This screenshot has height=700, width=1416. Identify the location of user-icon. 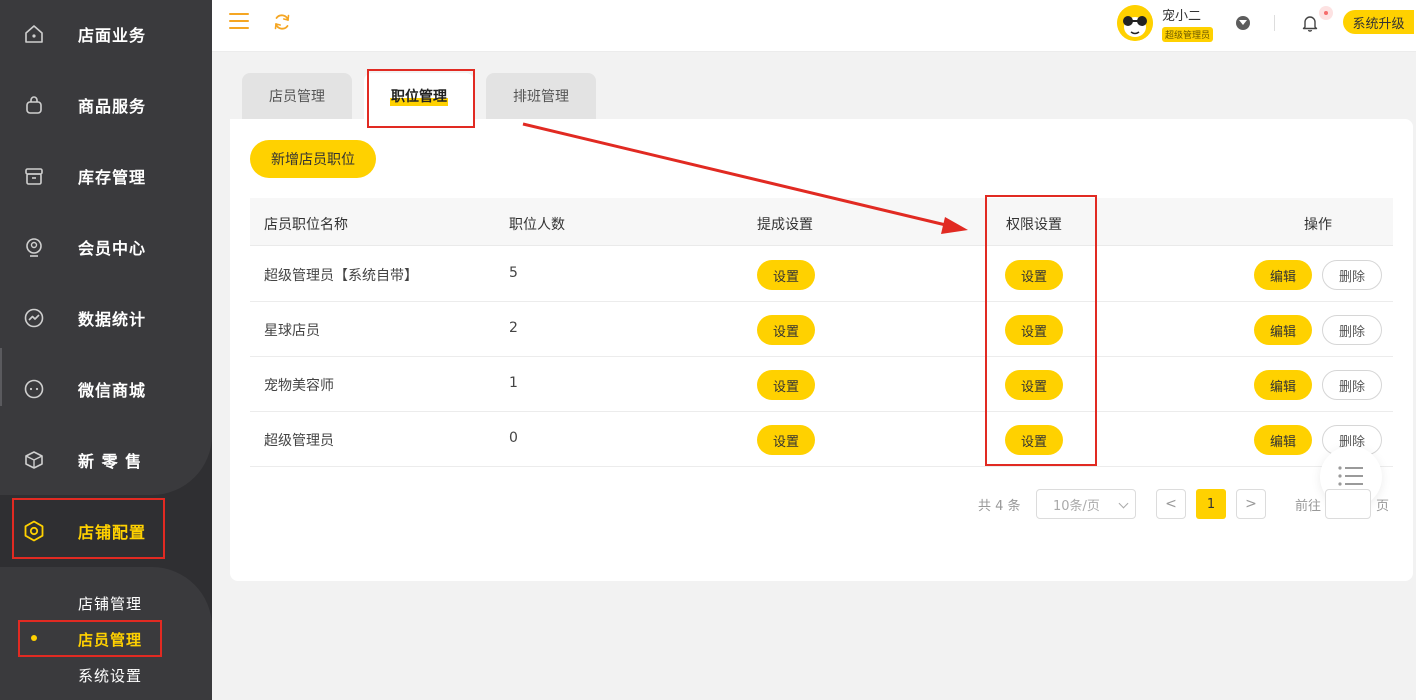
(34, 247).